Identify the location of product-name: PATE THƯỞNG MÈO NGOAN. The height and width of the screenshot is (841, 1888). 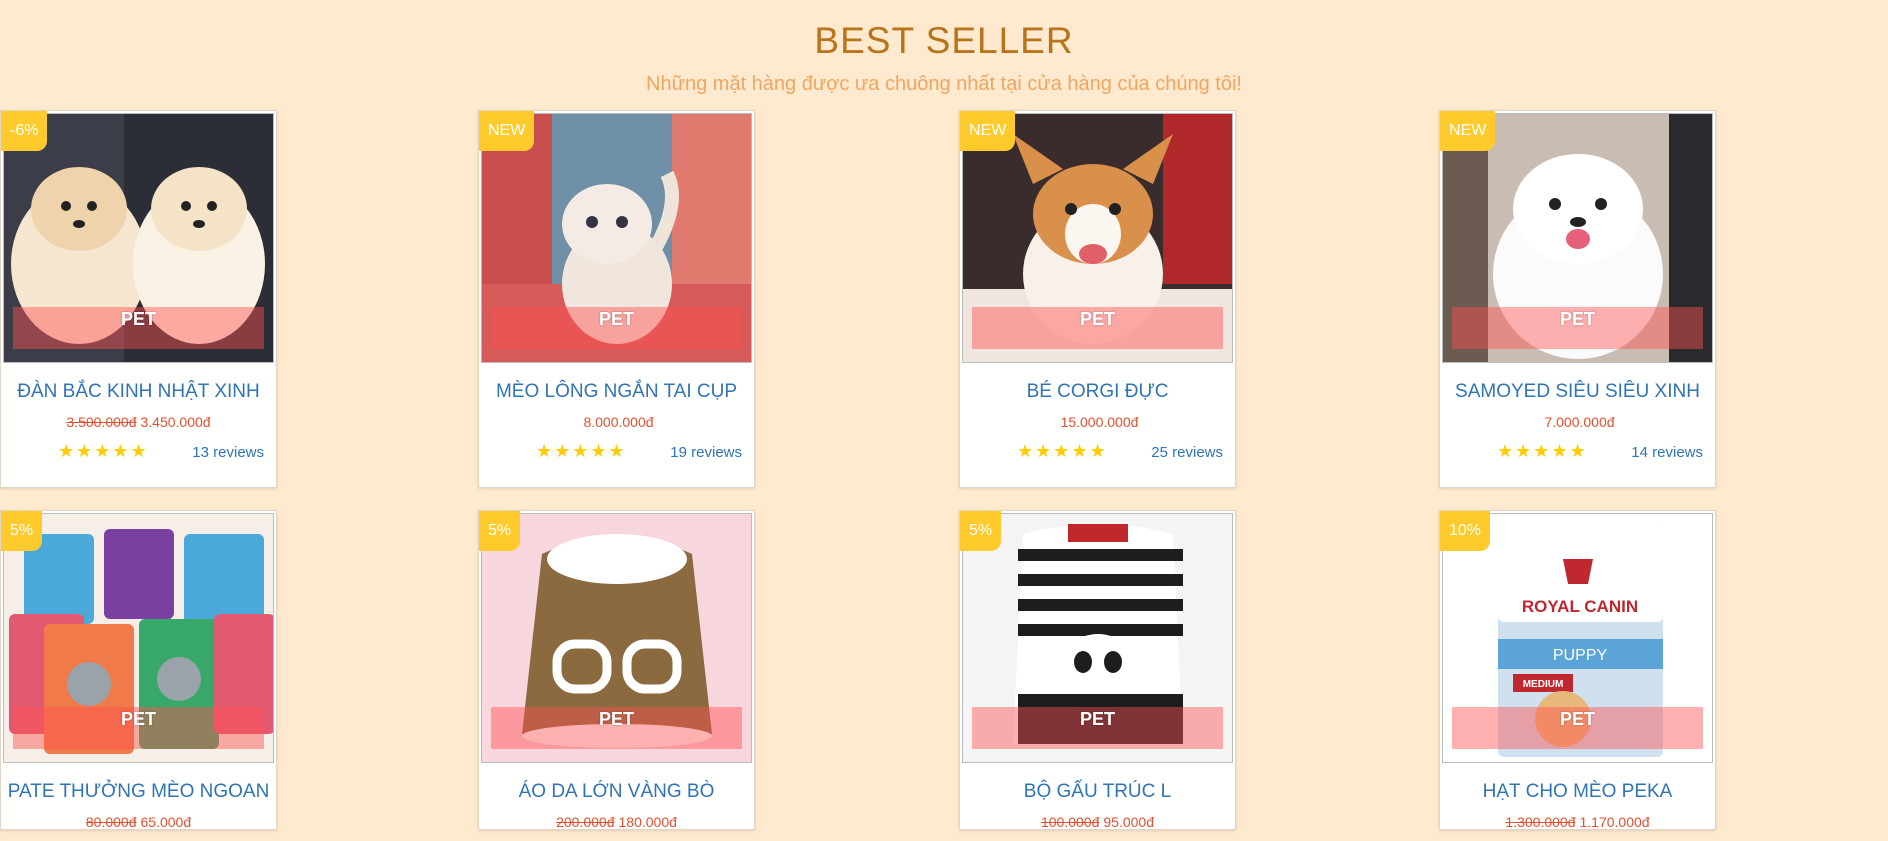
(138, 792).